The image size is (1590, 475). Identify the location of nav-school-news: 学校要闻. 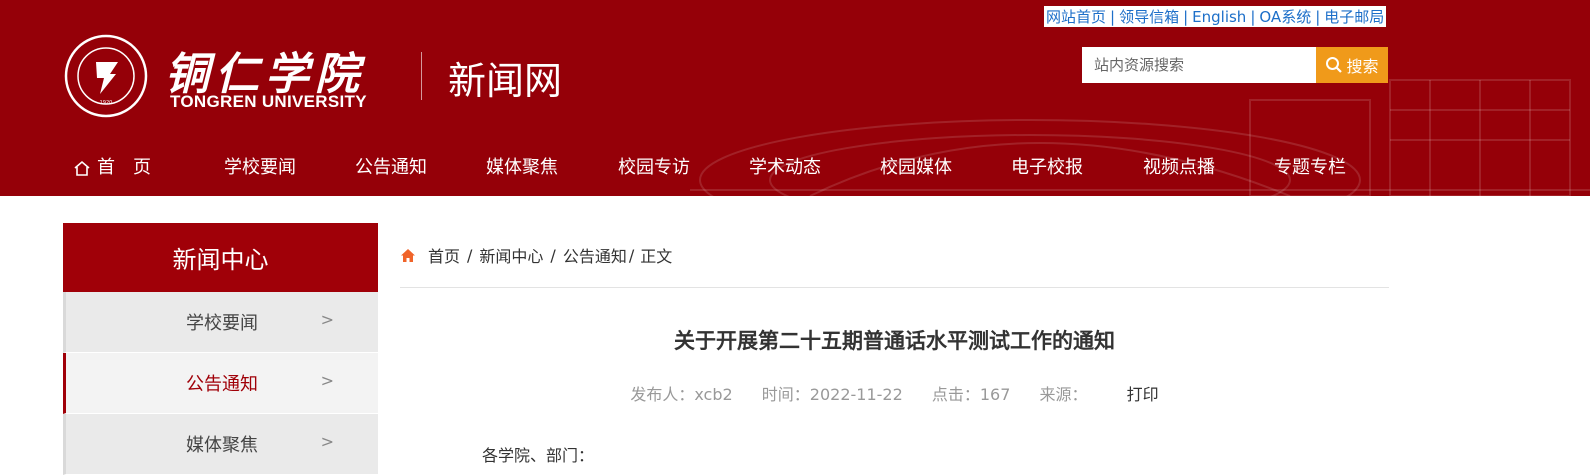
(260, 168).